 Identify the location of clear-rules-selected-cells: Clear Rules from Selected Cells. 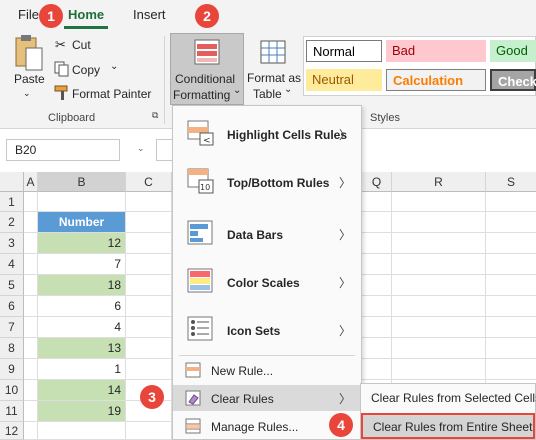
(448, 397).